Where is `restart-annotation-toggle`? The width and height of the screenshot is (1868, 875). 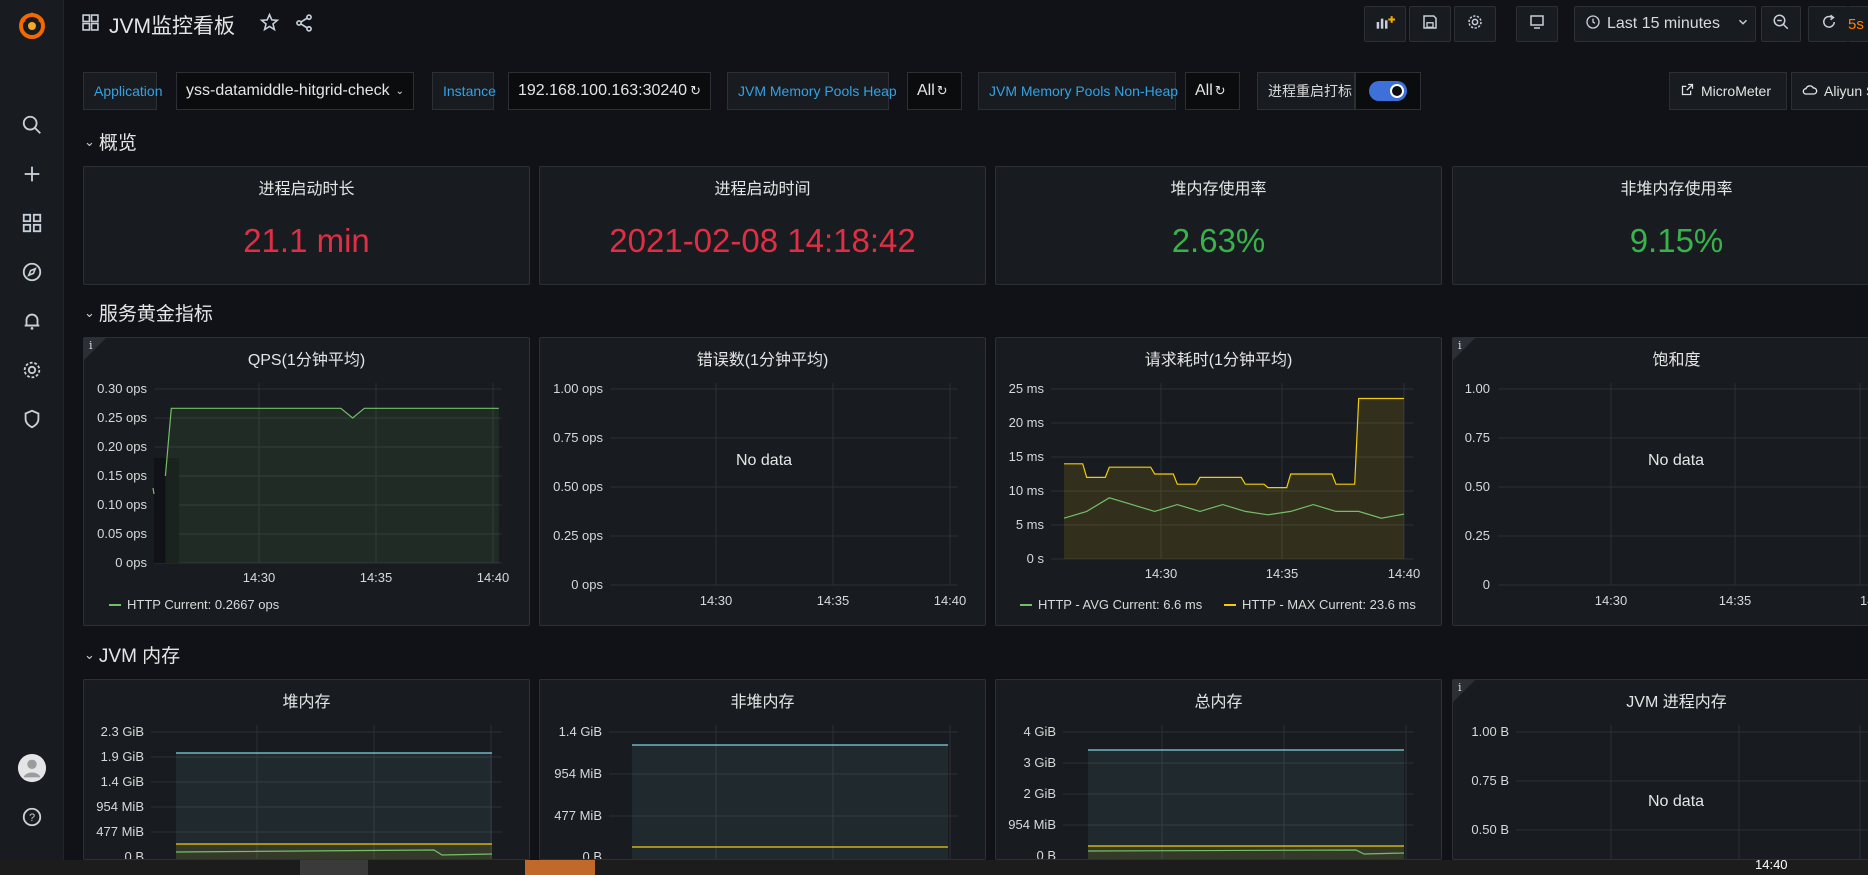
restart-annotation-toggle is located at coordinates (1388, 91).